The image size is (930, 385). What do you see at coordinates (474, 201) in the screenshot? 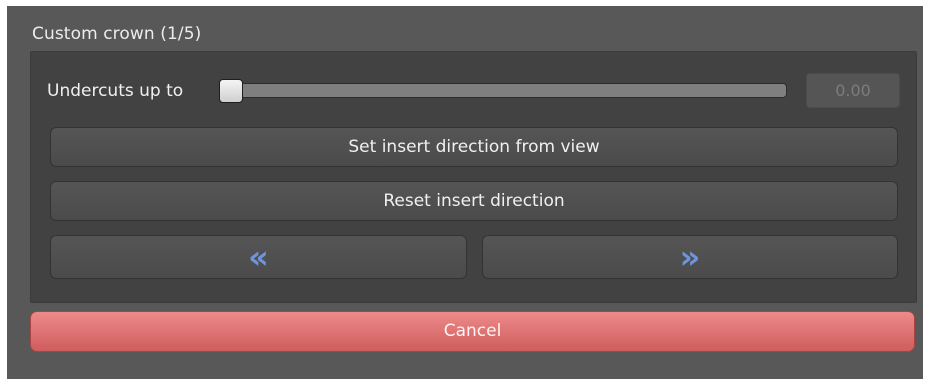
I see `reset-insert-direction-button: Reset insert direction` at bounding box center [474, 201].